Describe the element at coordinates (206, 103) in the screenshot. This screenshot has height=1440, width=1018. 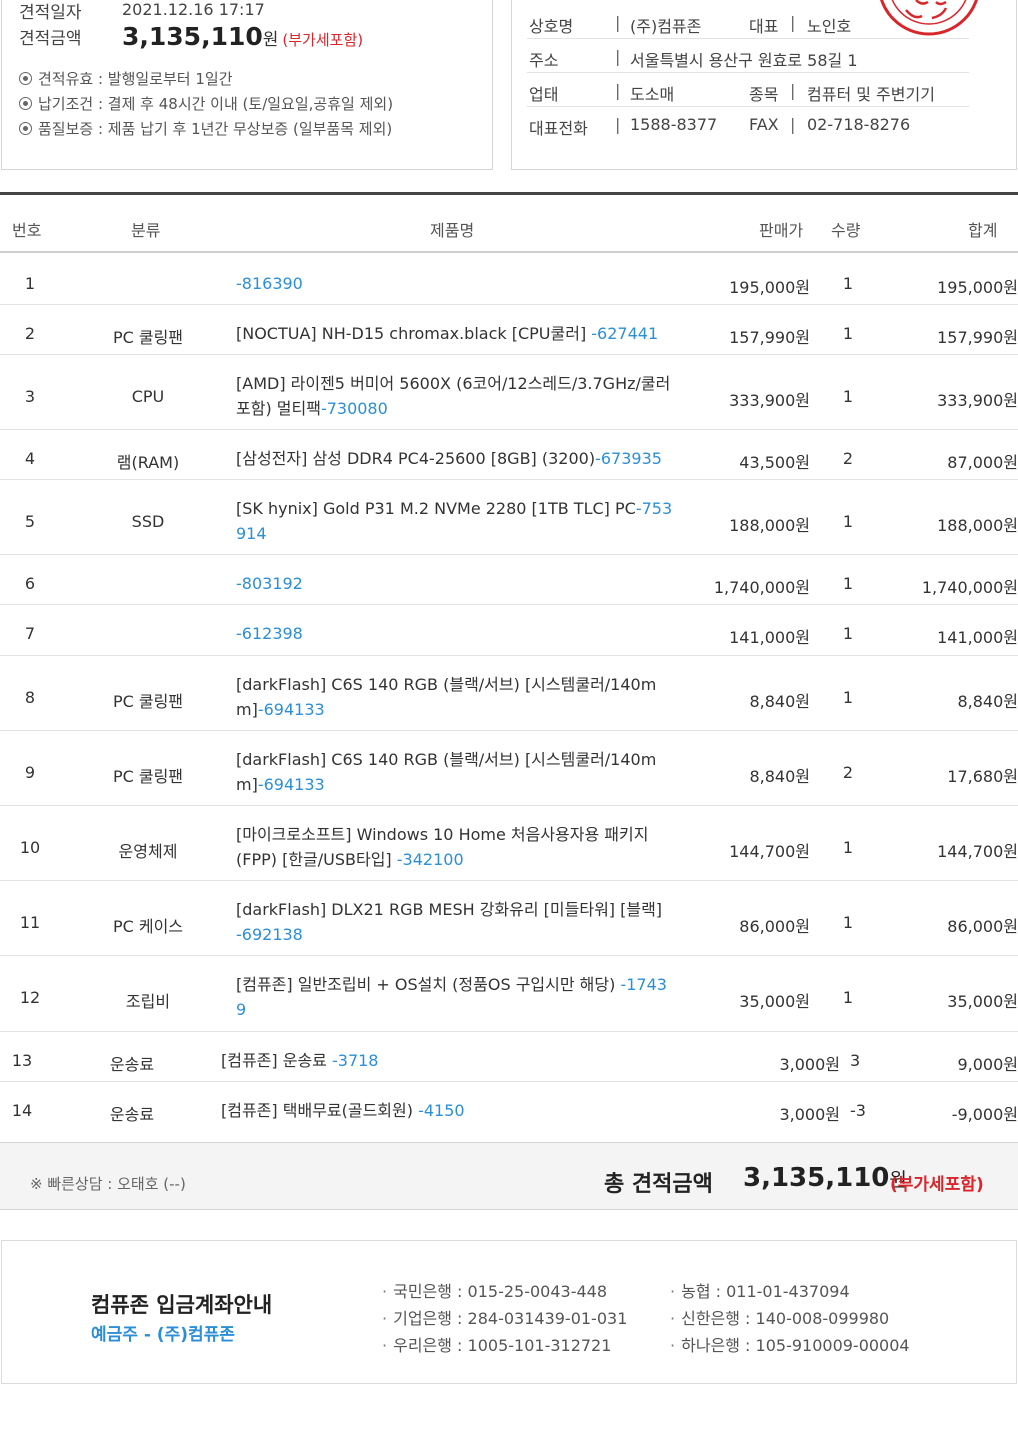
I see `quote-note-delivery: 납기조건 : 결제 후 48시간 이내 (토/일요일,공휴일 제외)` at that location.